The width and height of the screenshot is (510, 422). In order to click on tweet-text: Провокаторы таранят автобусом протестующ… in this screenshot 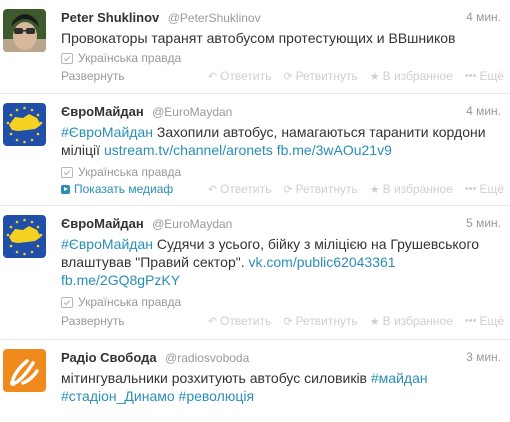, I will do `click(281, 38)`.